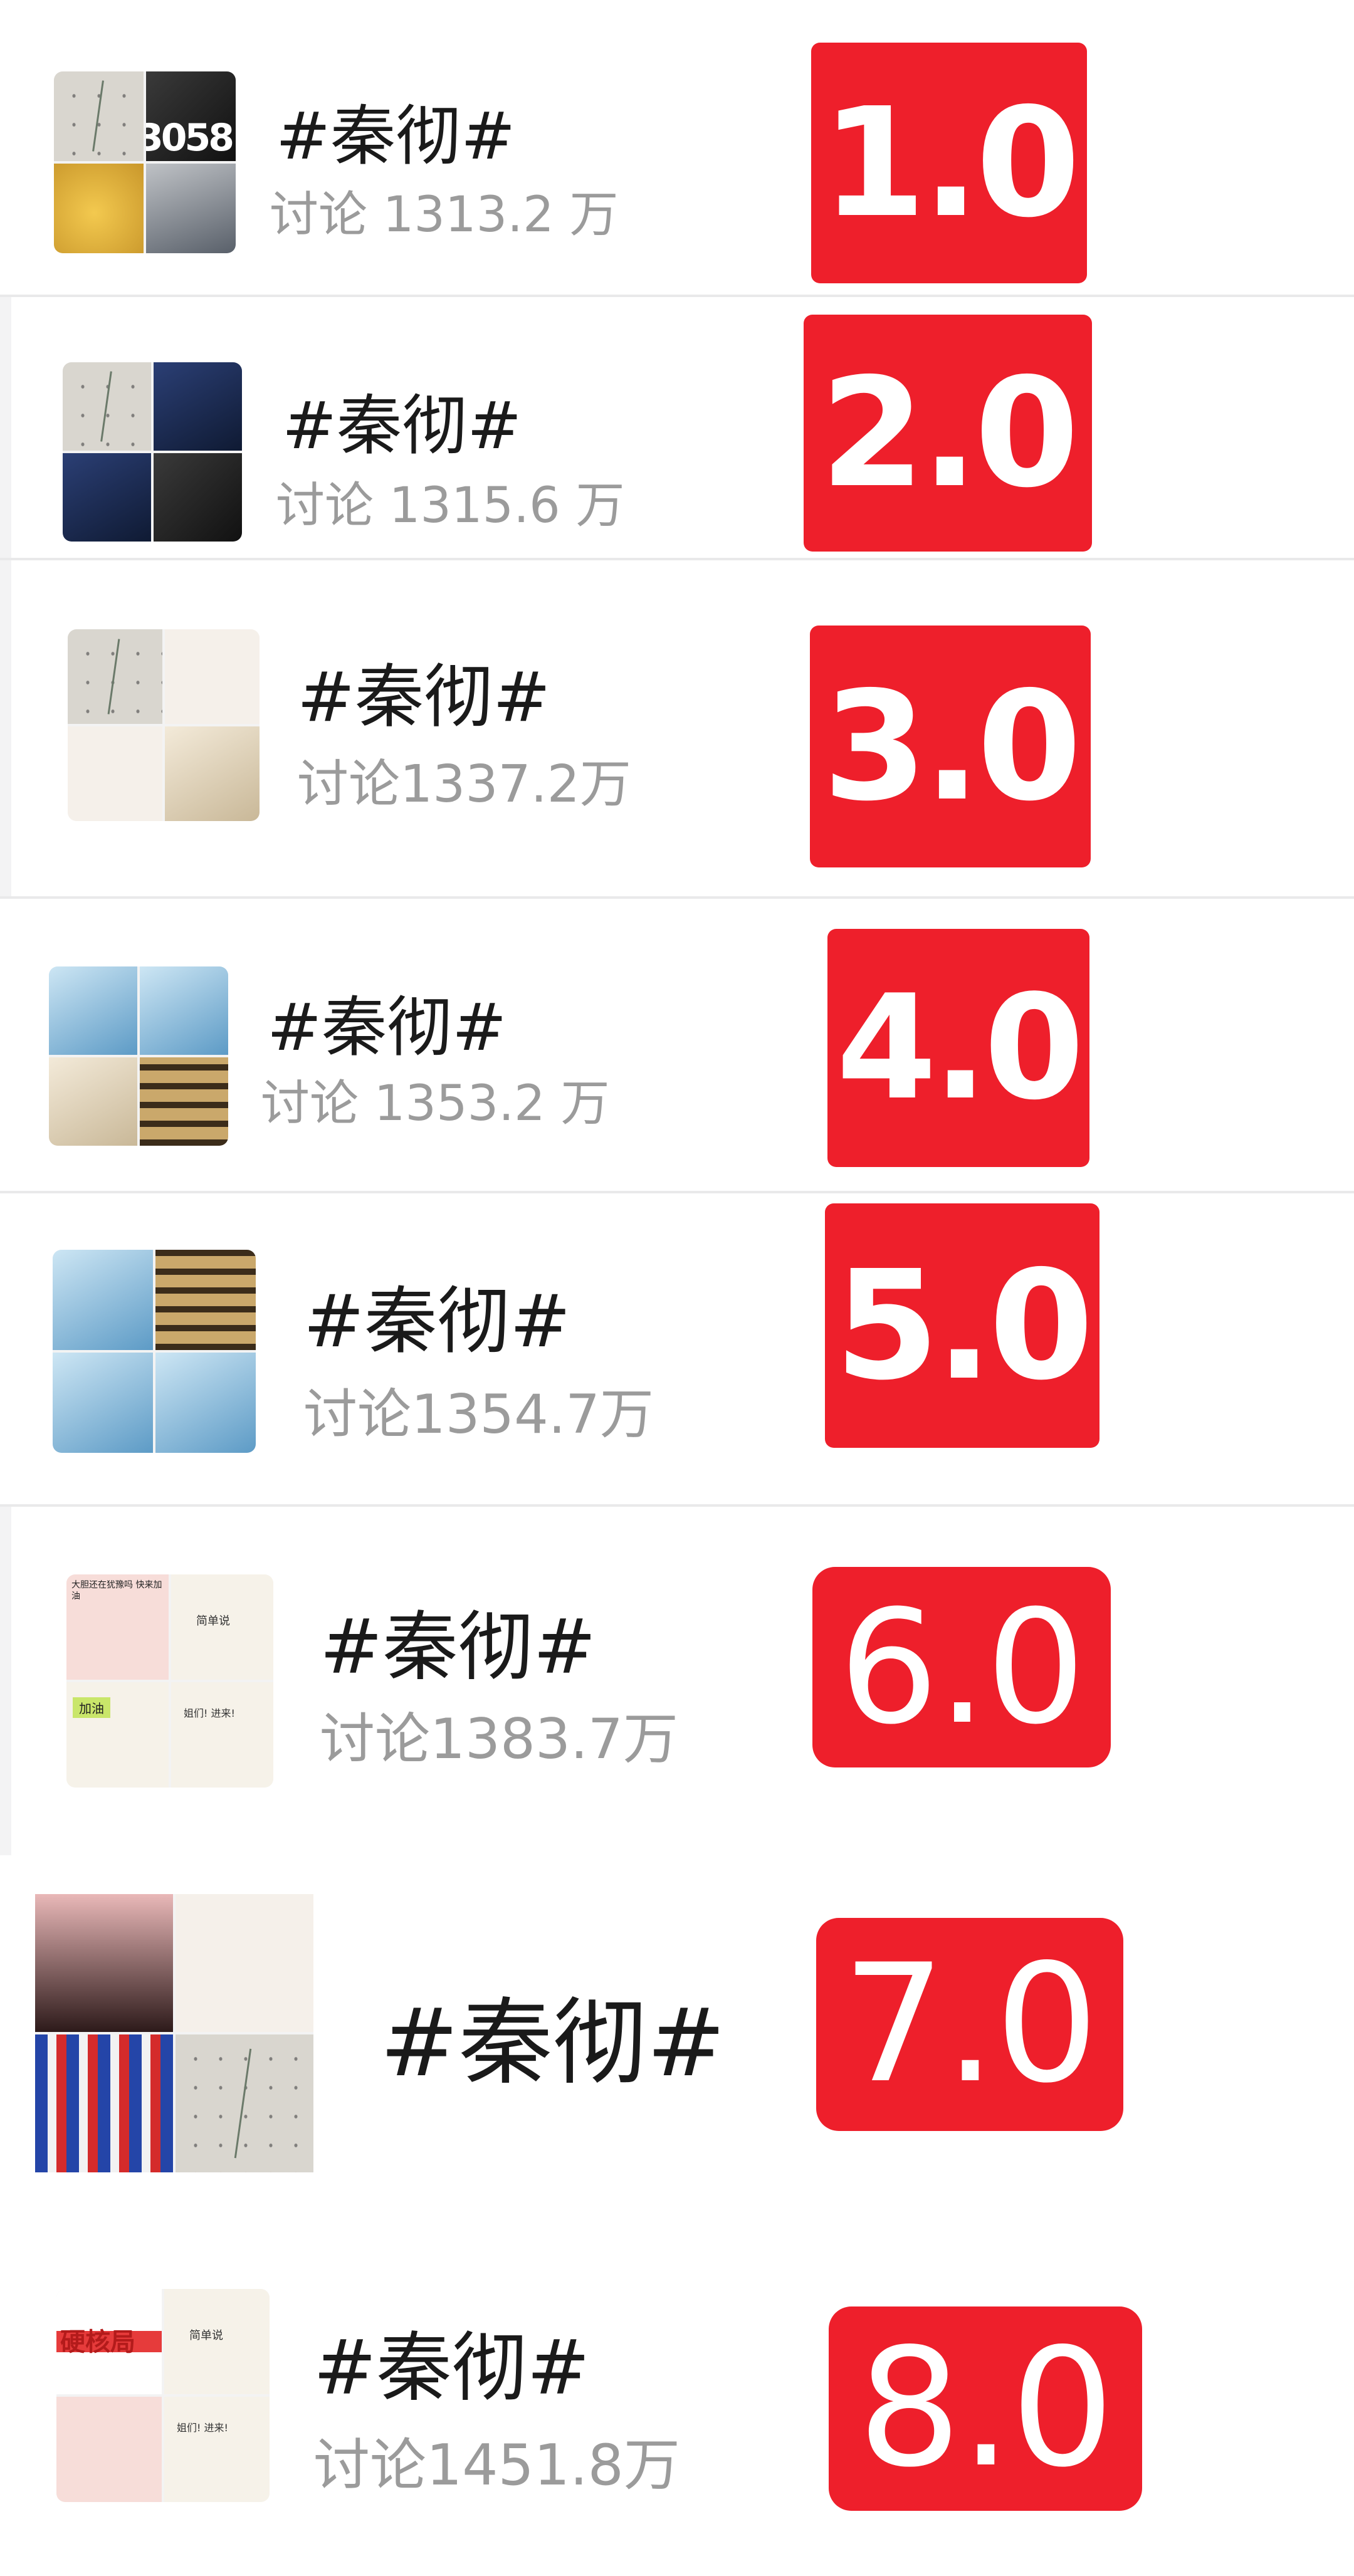 The height and width of the screenshot is (2576, 1354). Describe the element at coordinates (962, 1325) in the screenshot. I see `rank-badge: 5.0` at that location.